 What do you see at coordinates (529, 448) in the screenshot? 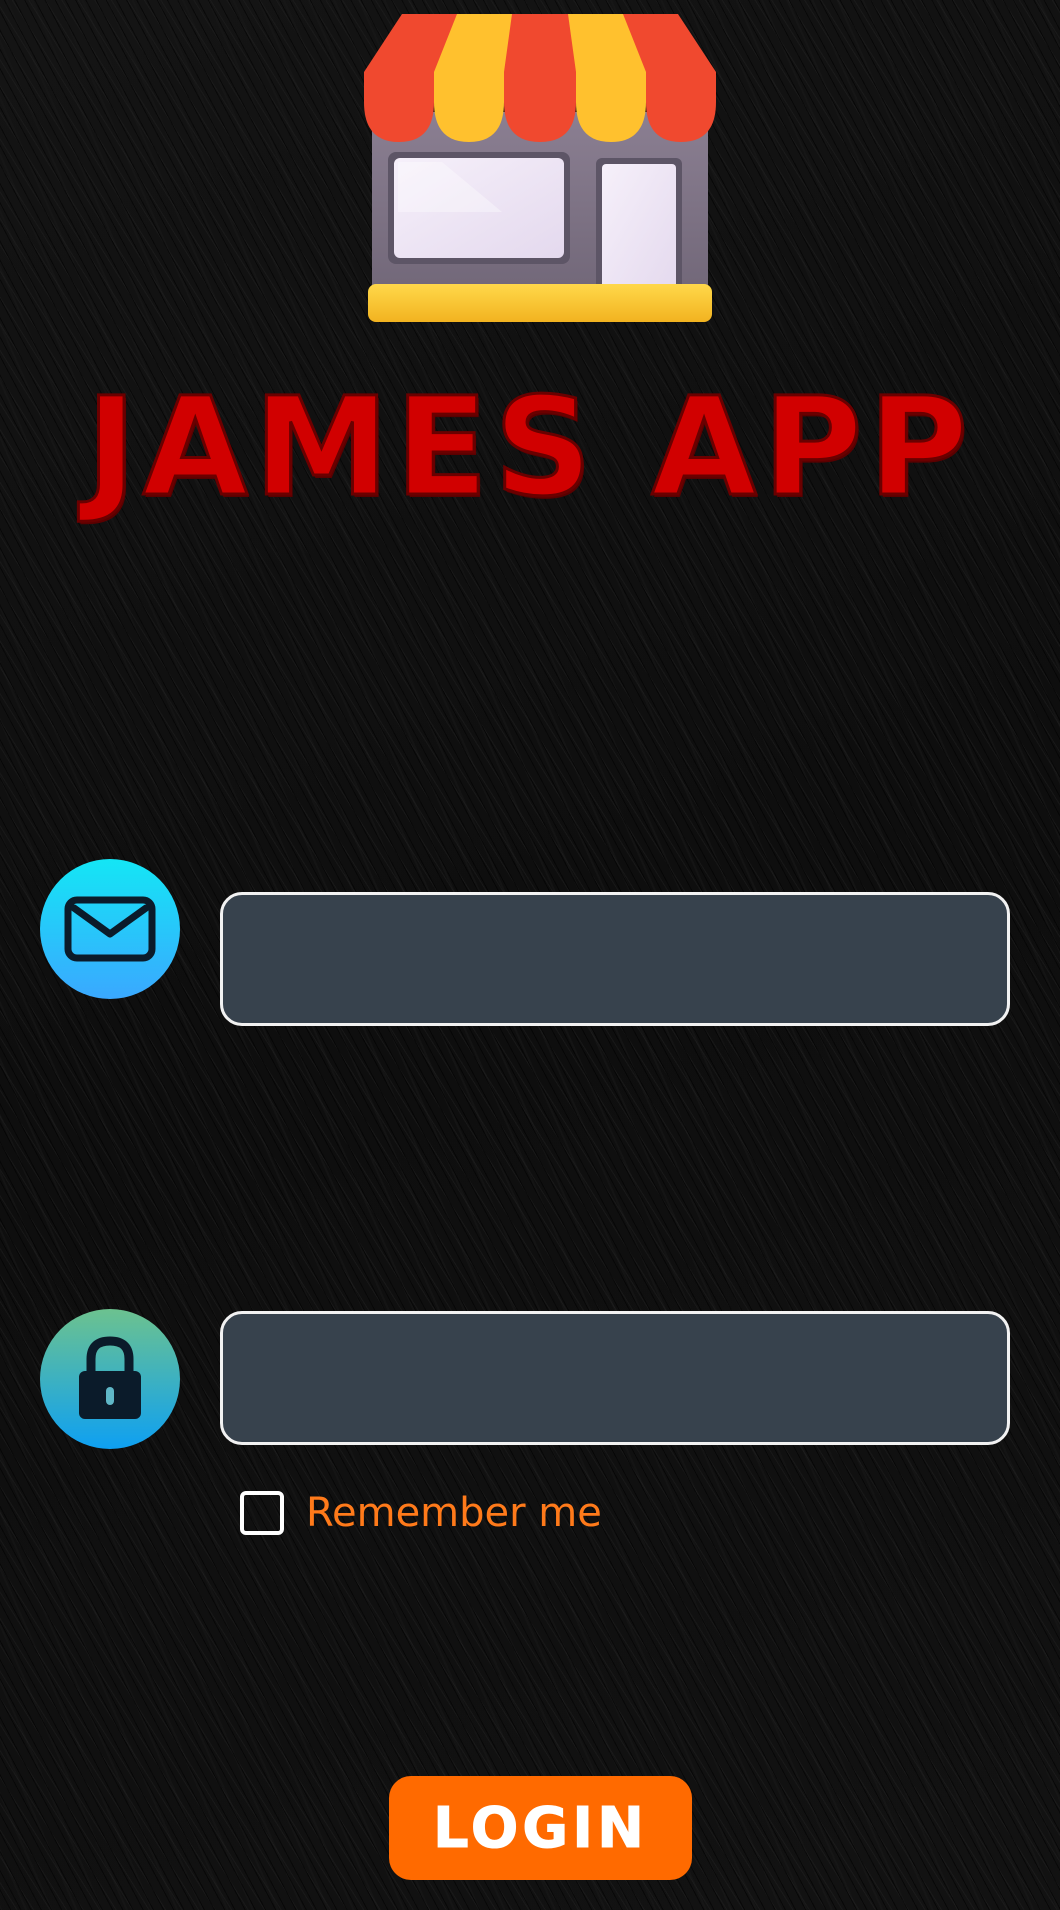
I see `app-title: JAMES APP` at bounding box center [529, 448].